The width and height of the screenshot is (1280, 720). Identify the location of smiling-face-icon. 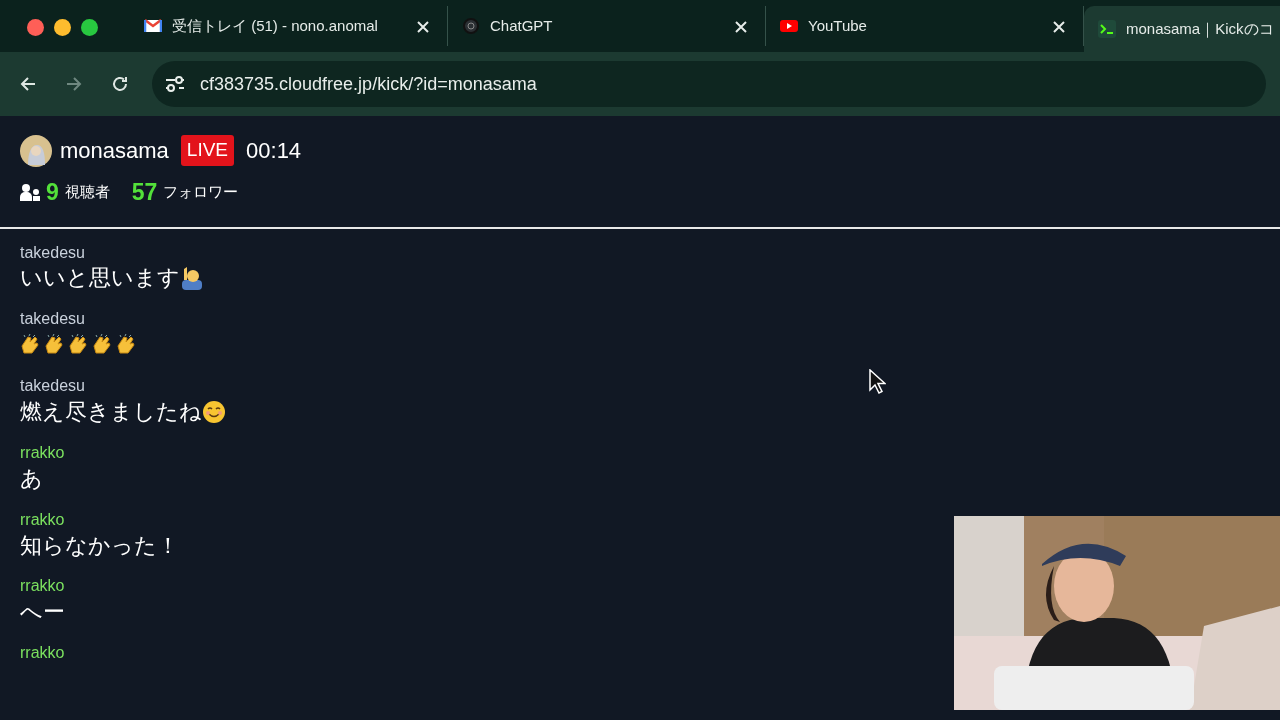
(214, 411).